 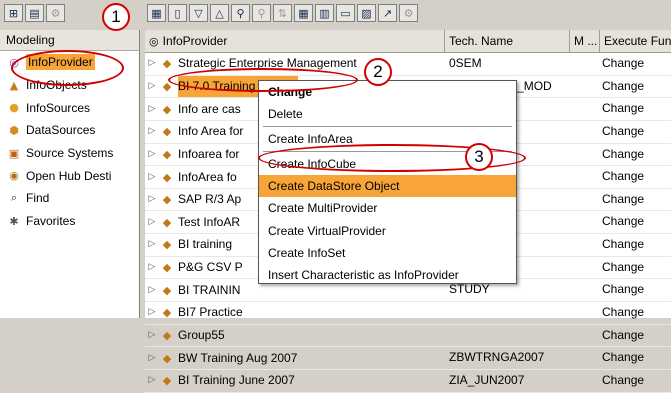 I want to click on find-next-icon: ⚲, so click(x=261, y=13).